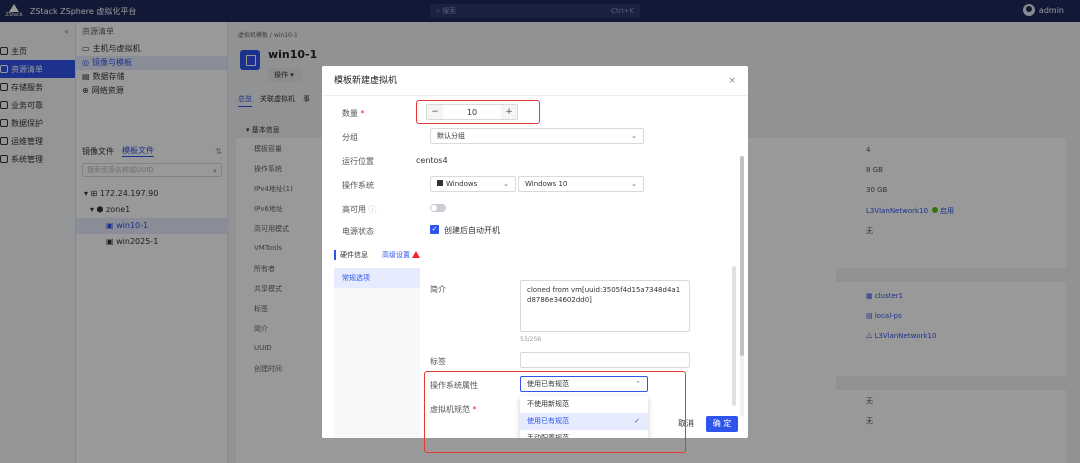  I want to click on os-label: 操作系统, so click(358, 185).